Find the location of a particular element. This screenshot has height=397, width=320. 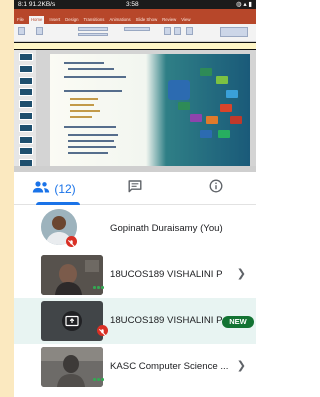

ppt-ribbon is located at coordinates (135, 33).